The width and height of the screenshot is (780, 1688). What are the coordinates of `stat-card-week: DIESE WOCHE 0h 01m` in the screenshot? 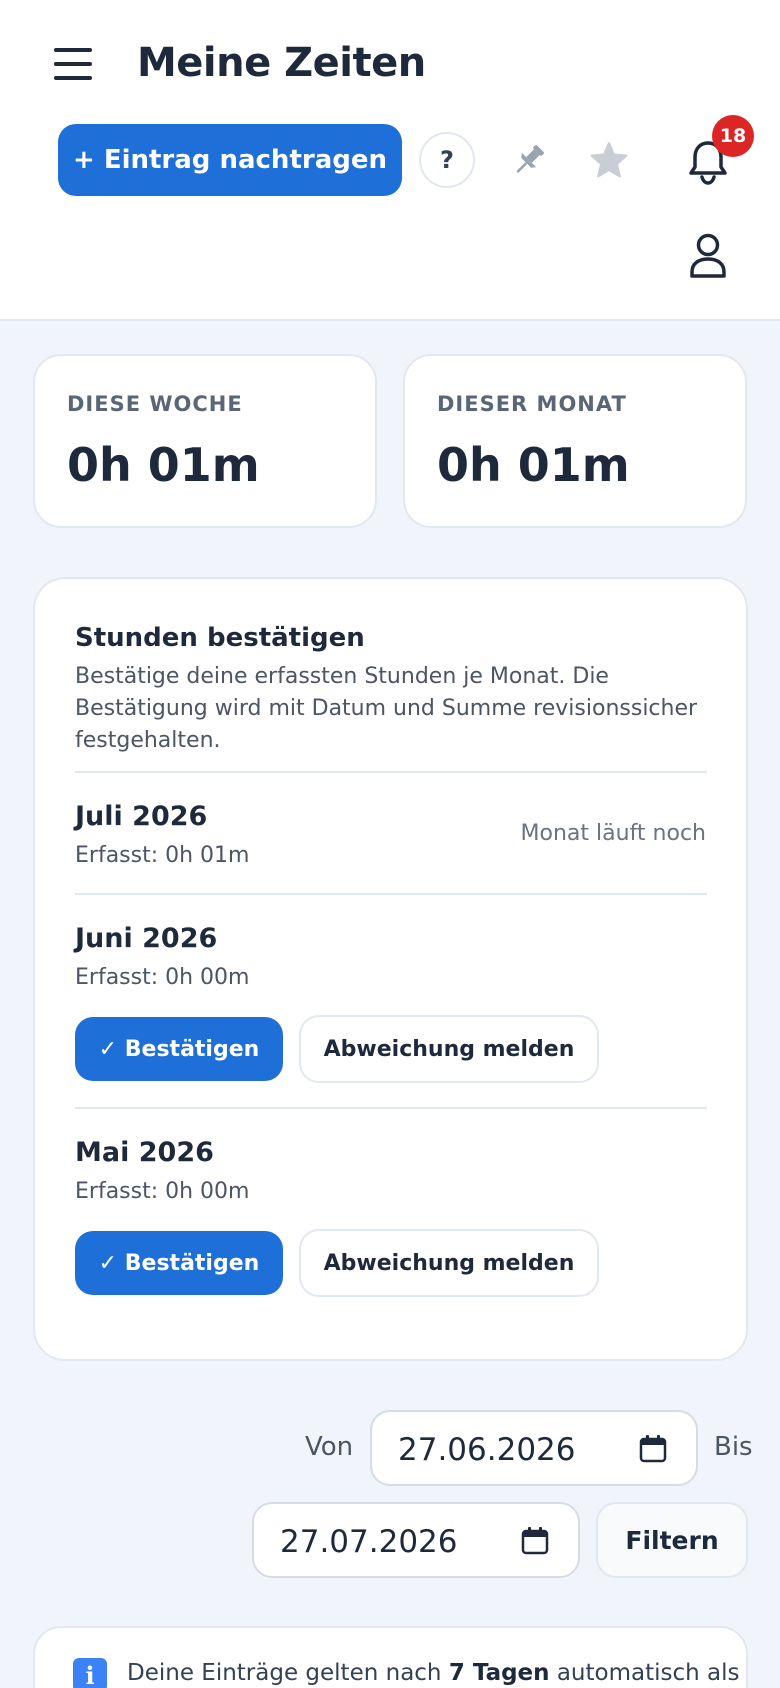 It's located at (205, 441).